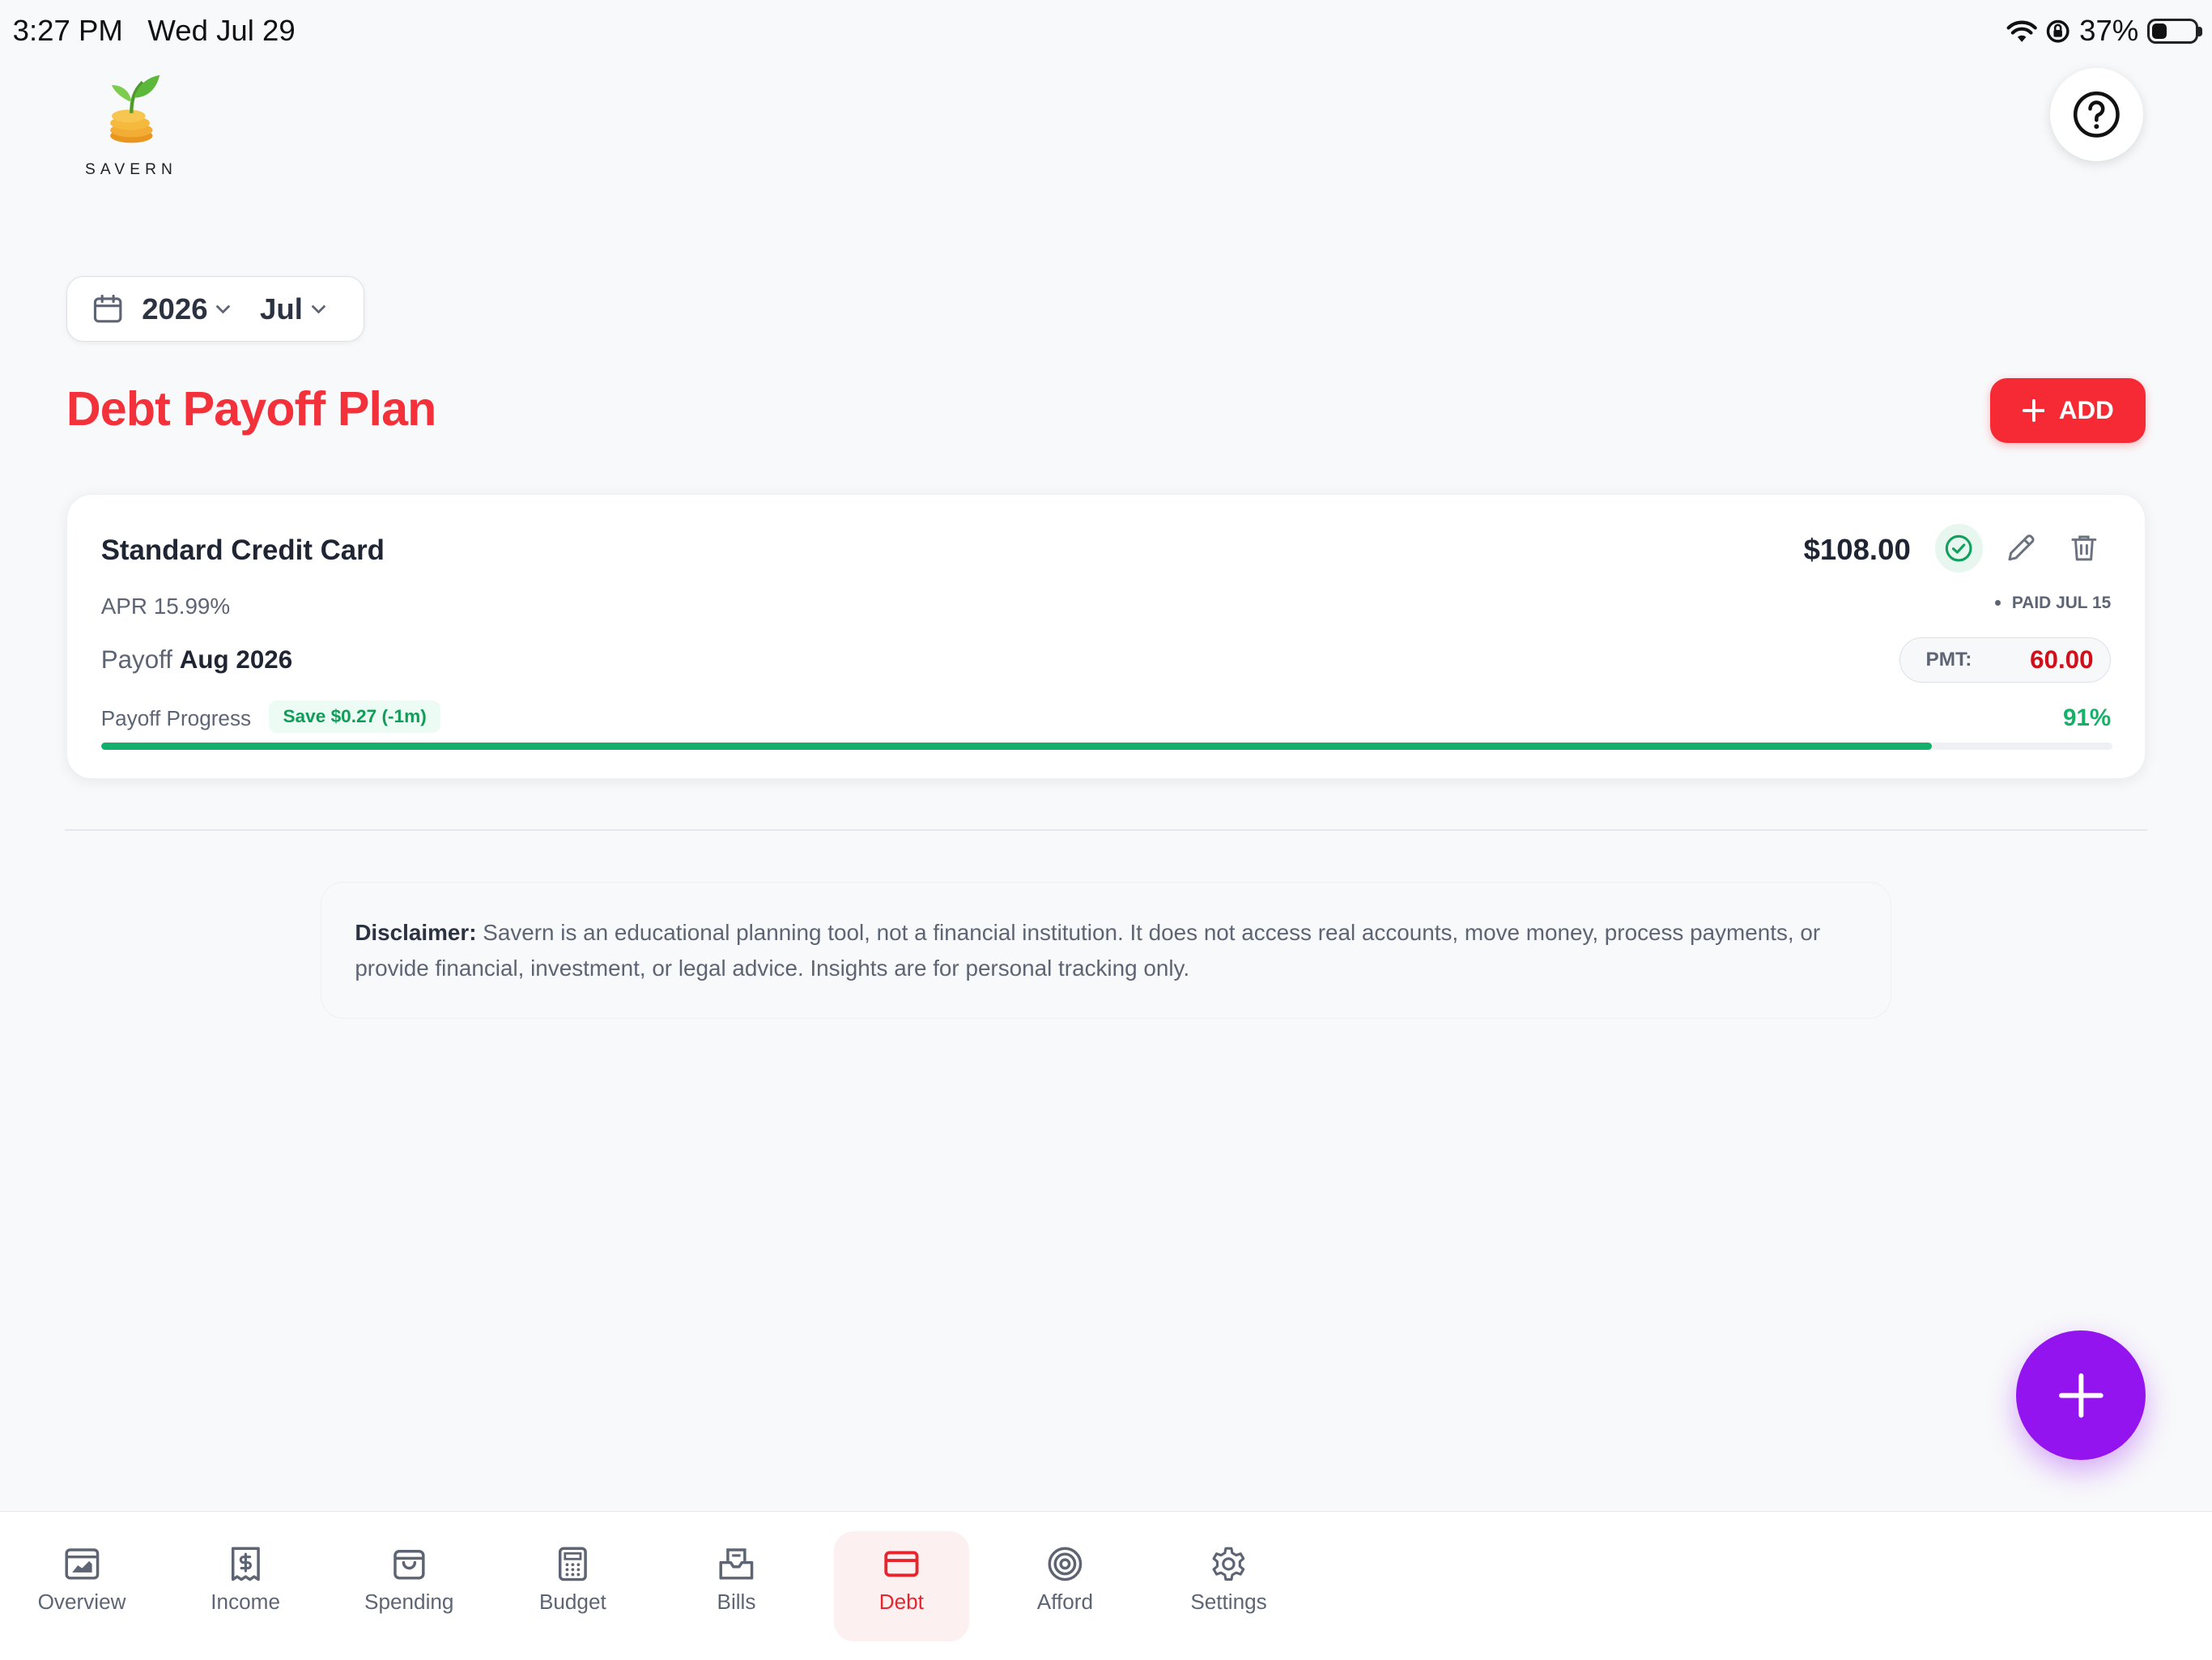  Describe the element at coordinates (573, 1586) in the screenshot. I see `tab-budget: Budget` at that location.